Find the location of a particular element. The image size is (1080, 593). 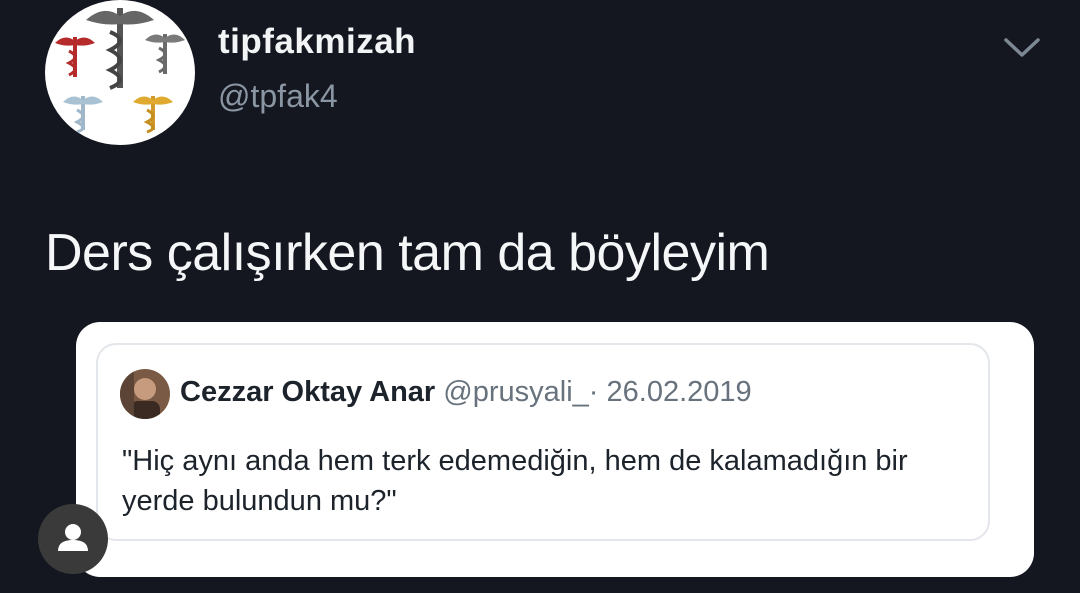

quoted-author-avatar is located at coordinates (145, 394).